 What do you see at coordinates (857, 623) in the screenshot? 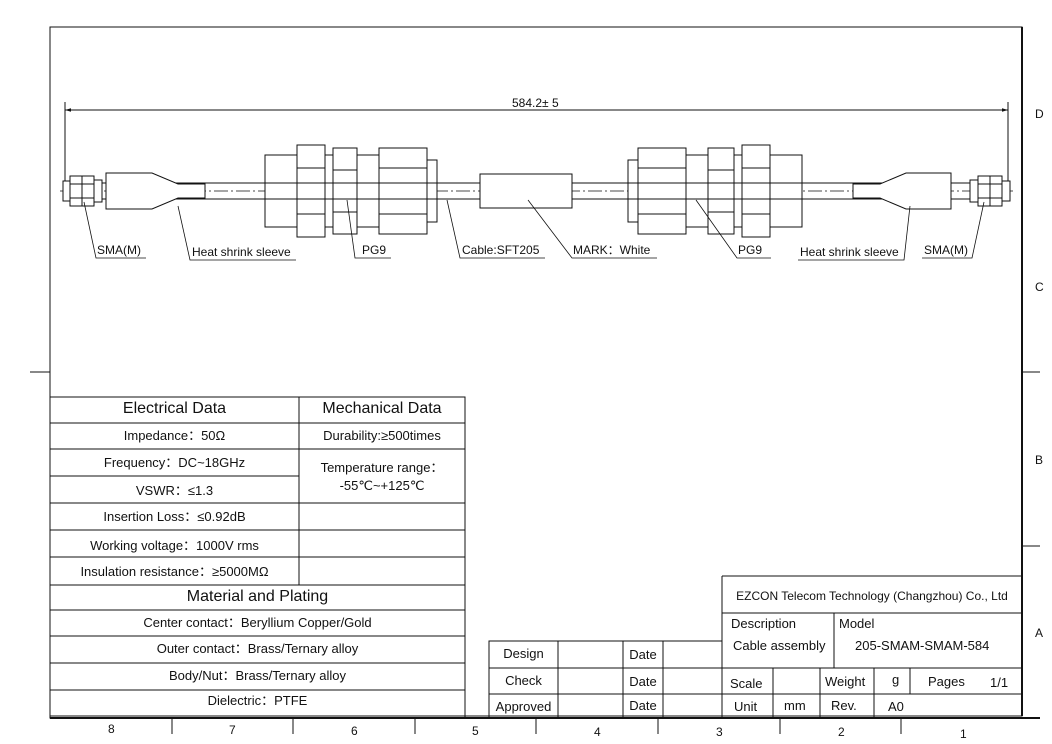
I see `model-label: Model` at bounding box center [857, 623].